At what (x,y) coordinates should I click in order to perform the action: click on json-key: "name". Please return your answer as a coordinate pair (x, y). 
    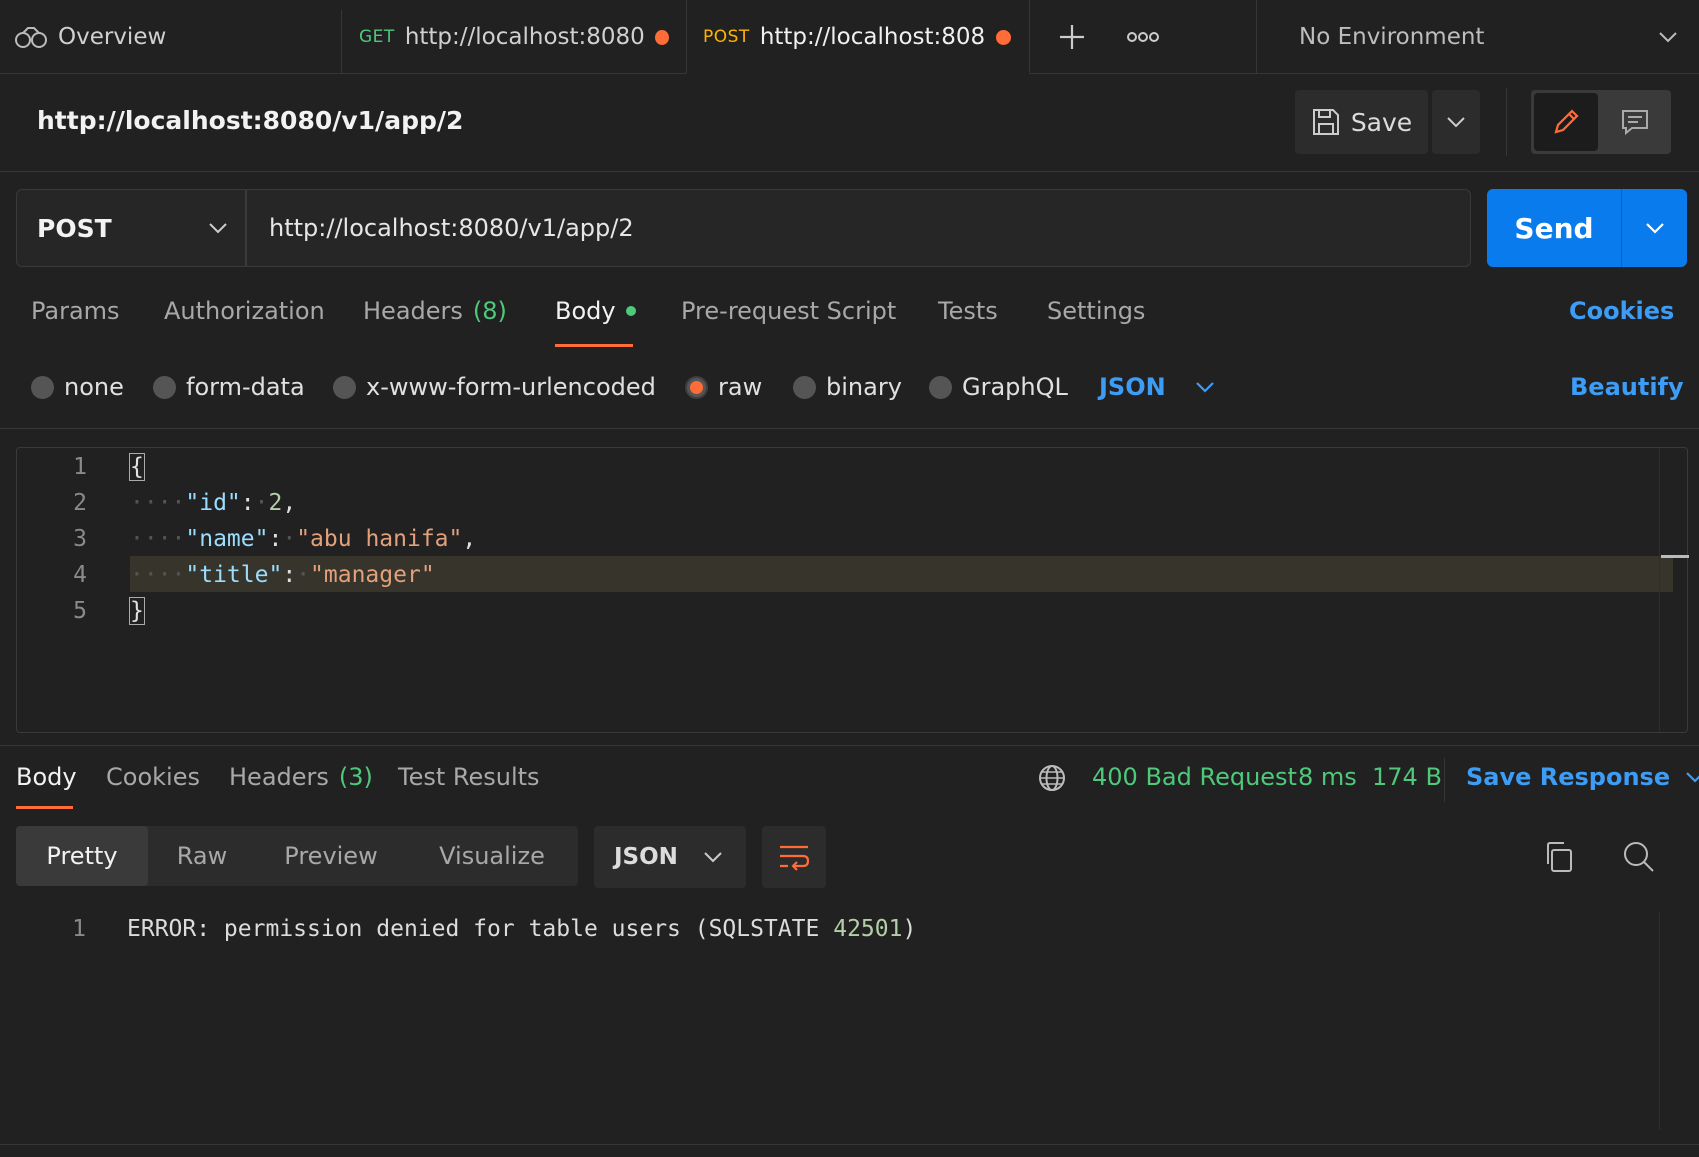
    Looking at the image, I should click on (227, 539).